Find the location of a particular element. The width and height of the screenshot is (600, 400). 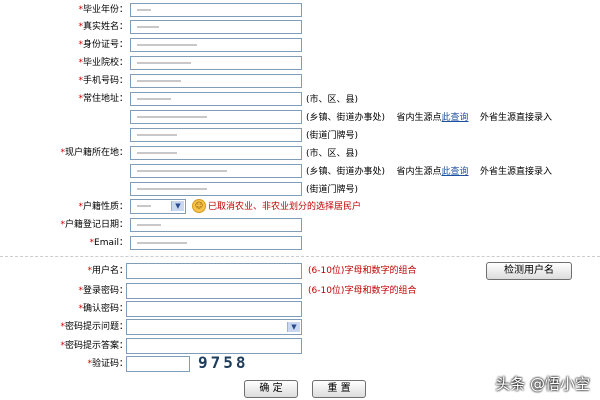

password-label: *登录密码： is located at coordinates (103, 291).